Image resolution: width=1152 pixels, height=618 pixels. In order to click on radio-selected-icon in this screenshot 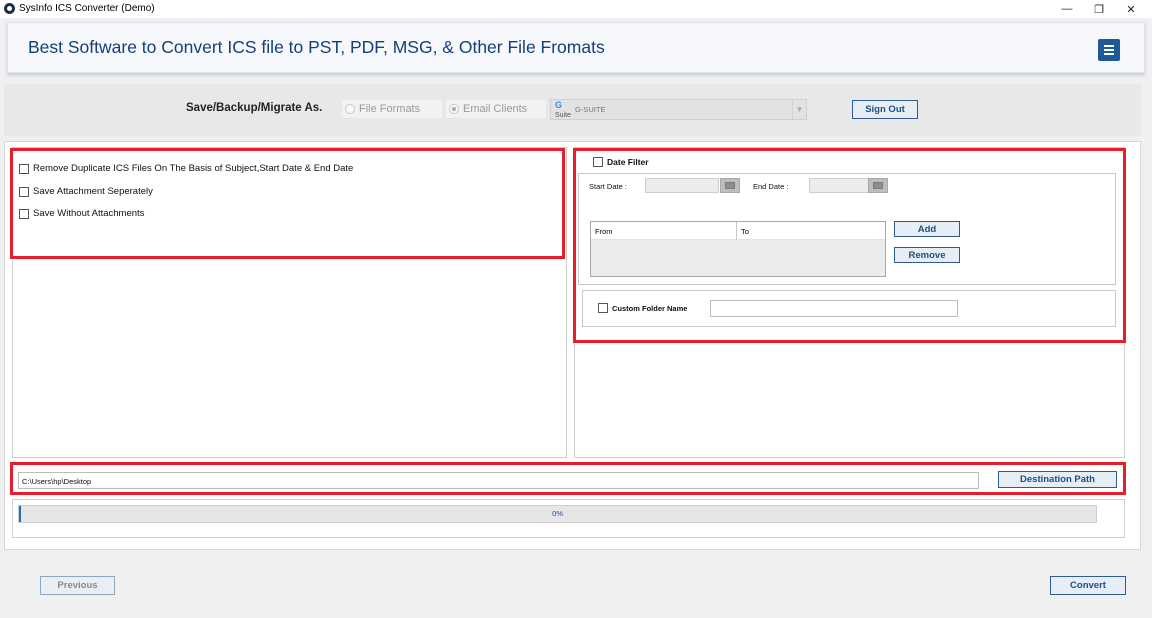, I will do `click(454, 109)`.